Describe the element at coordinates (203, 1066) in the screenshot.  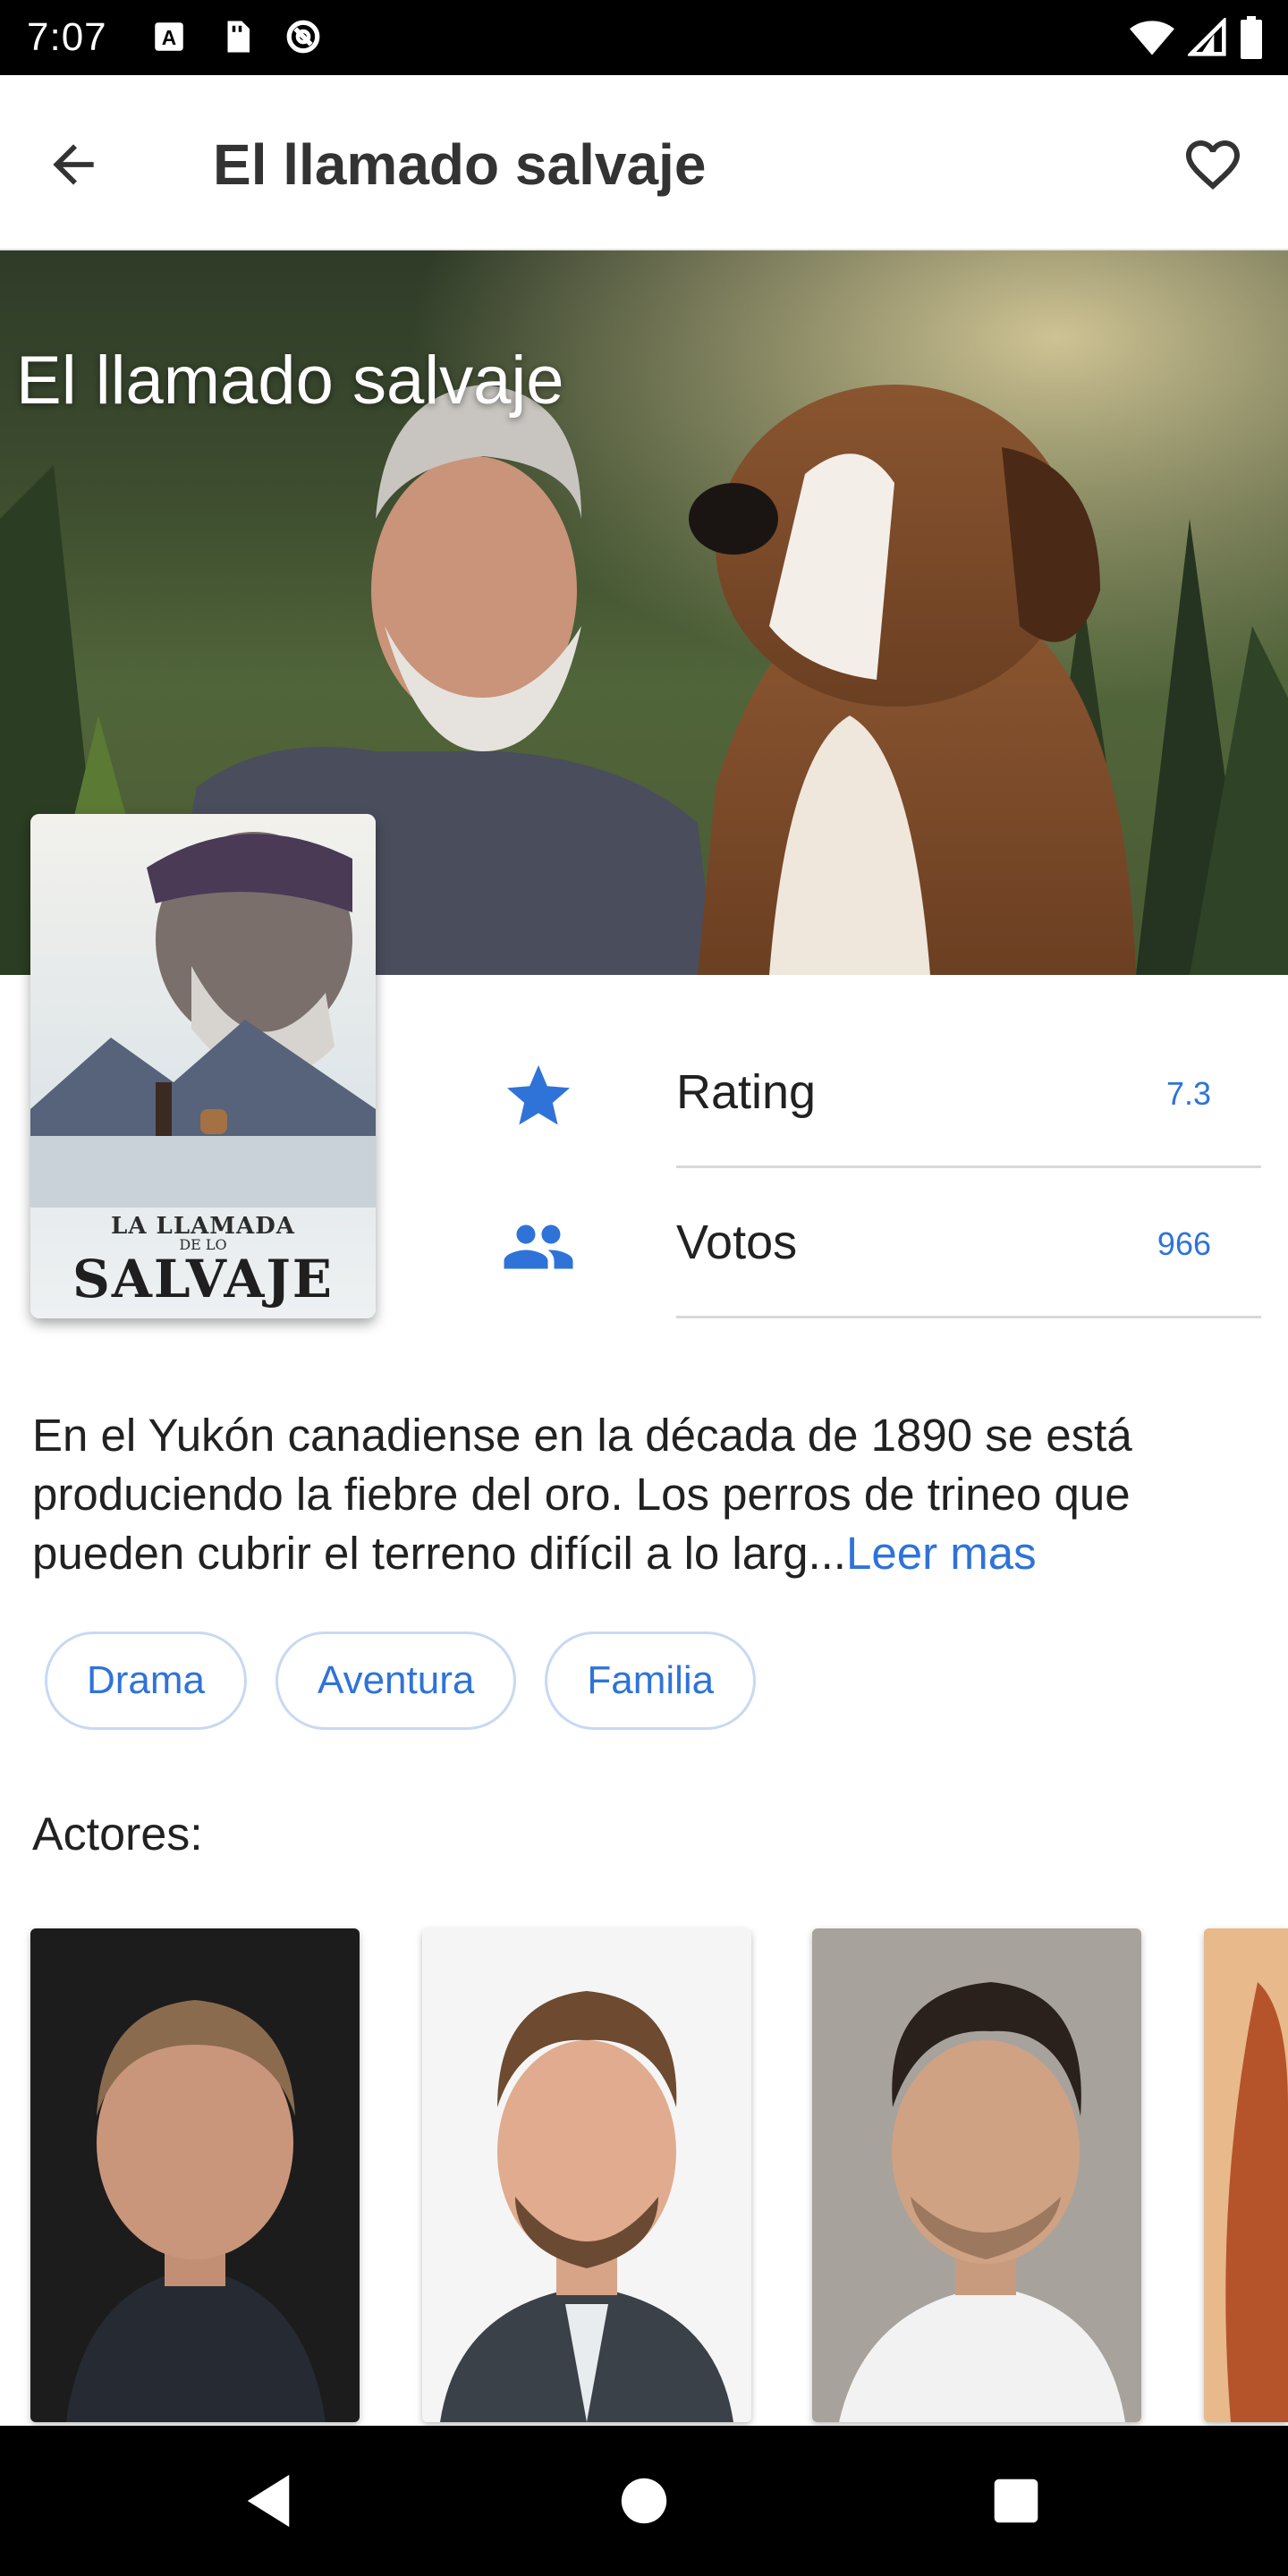
I see `movie-poster: LA LLAMADA DE LO SALVAJE` at that location.